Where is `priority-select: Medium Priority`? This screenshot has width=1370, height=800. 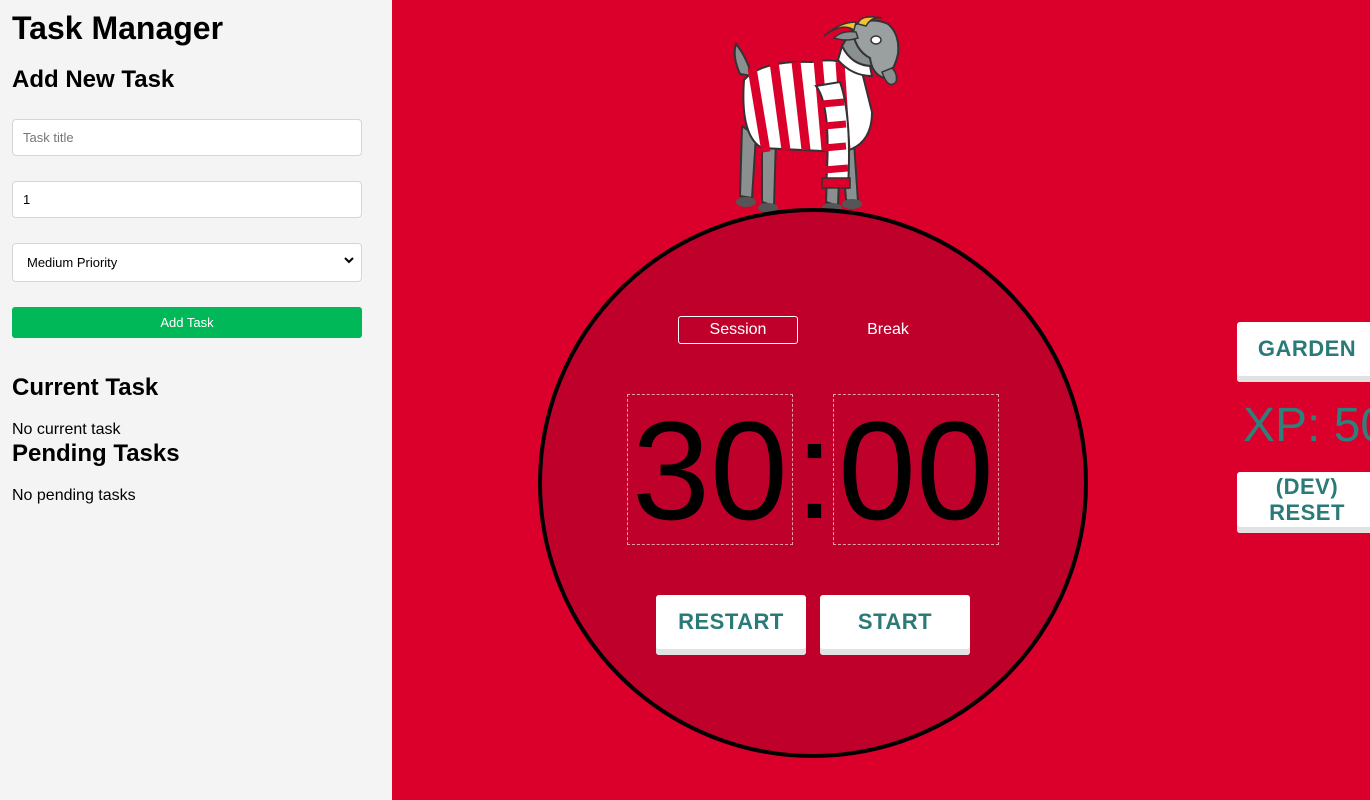 priority-select: Medium Priority is located at coordinates (187, 262).